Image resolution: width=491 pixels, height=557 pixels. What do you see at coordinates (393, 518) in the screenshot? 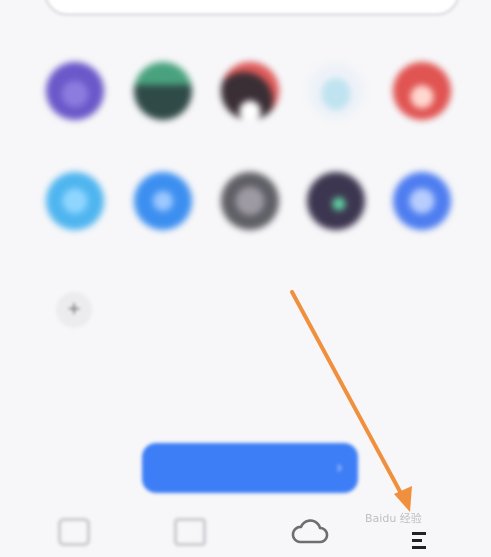
I see `watermark: Baidu 经验` at bounding box center [393, 518].